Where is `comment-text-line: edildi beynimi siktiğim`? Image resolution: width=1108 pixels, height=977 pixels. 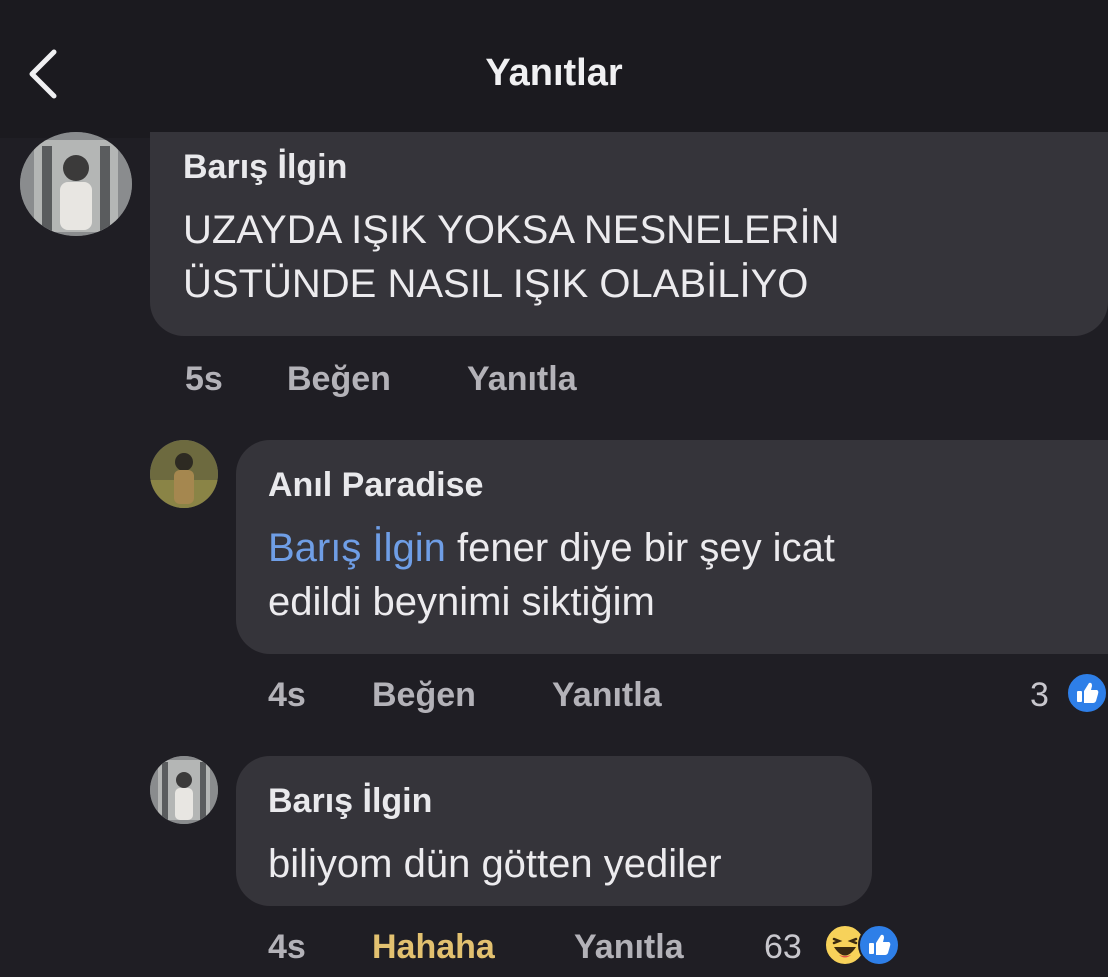 comment-text-line: edildi beynimi siktiğim is located at coordinates (461, 602).